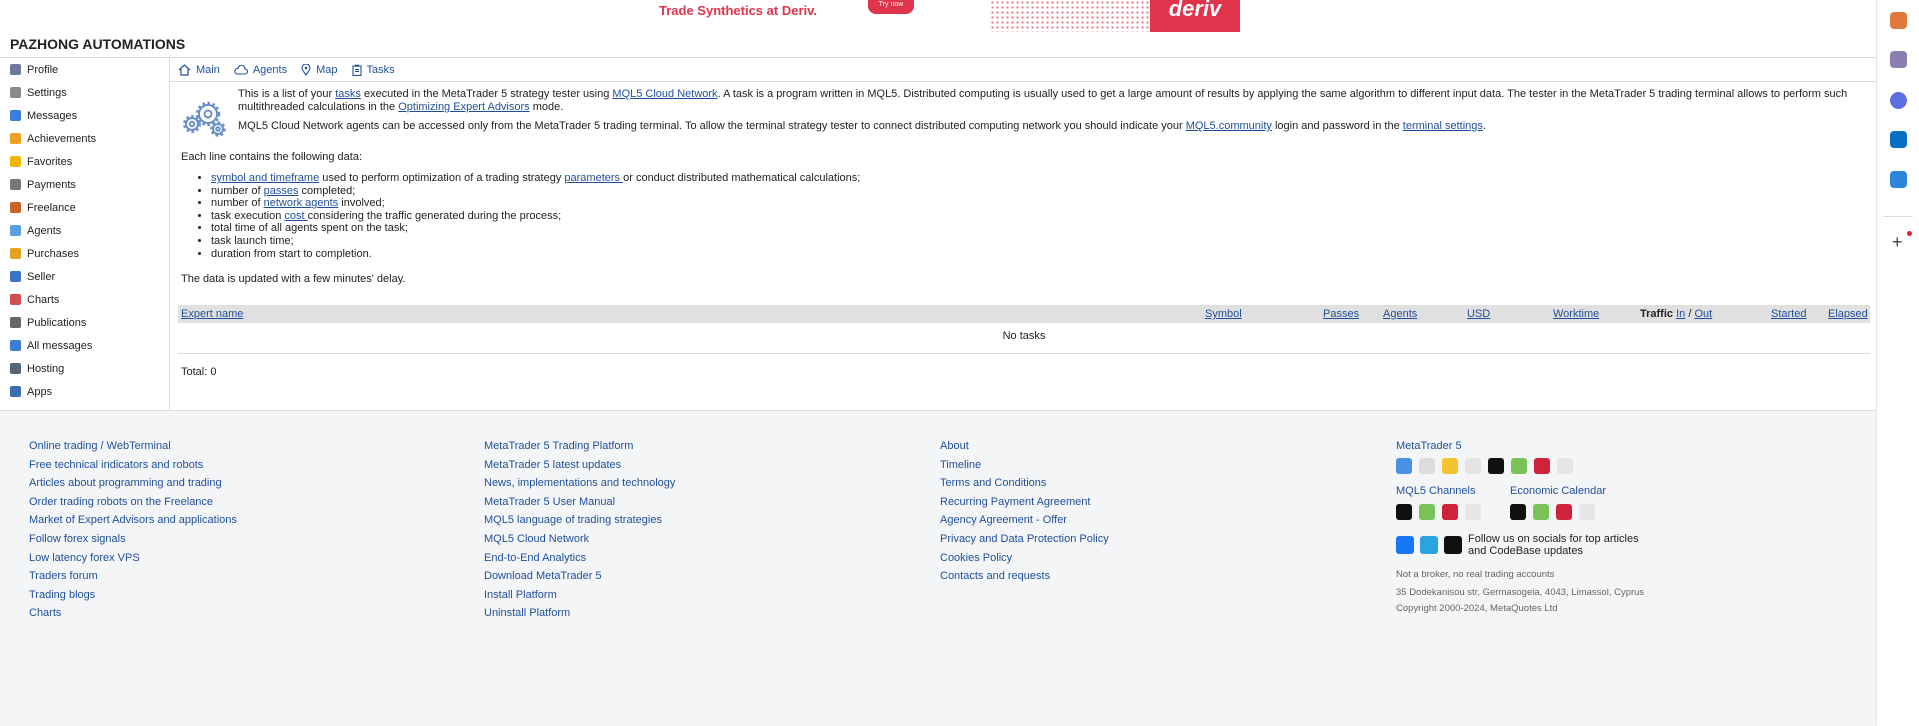 Image resolution: width=1919 pixels, height=726 pixels. I want to click on footer-link: MetaTrader 5 User Manual, so click(579, 505).